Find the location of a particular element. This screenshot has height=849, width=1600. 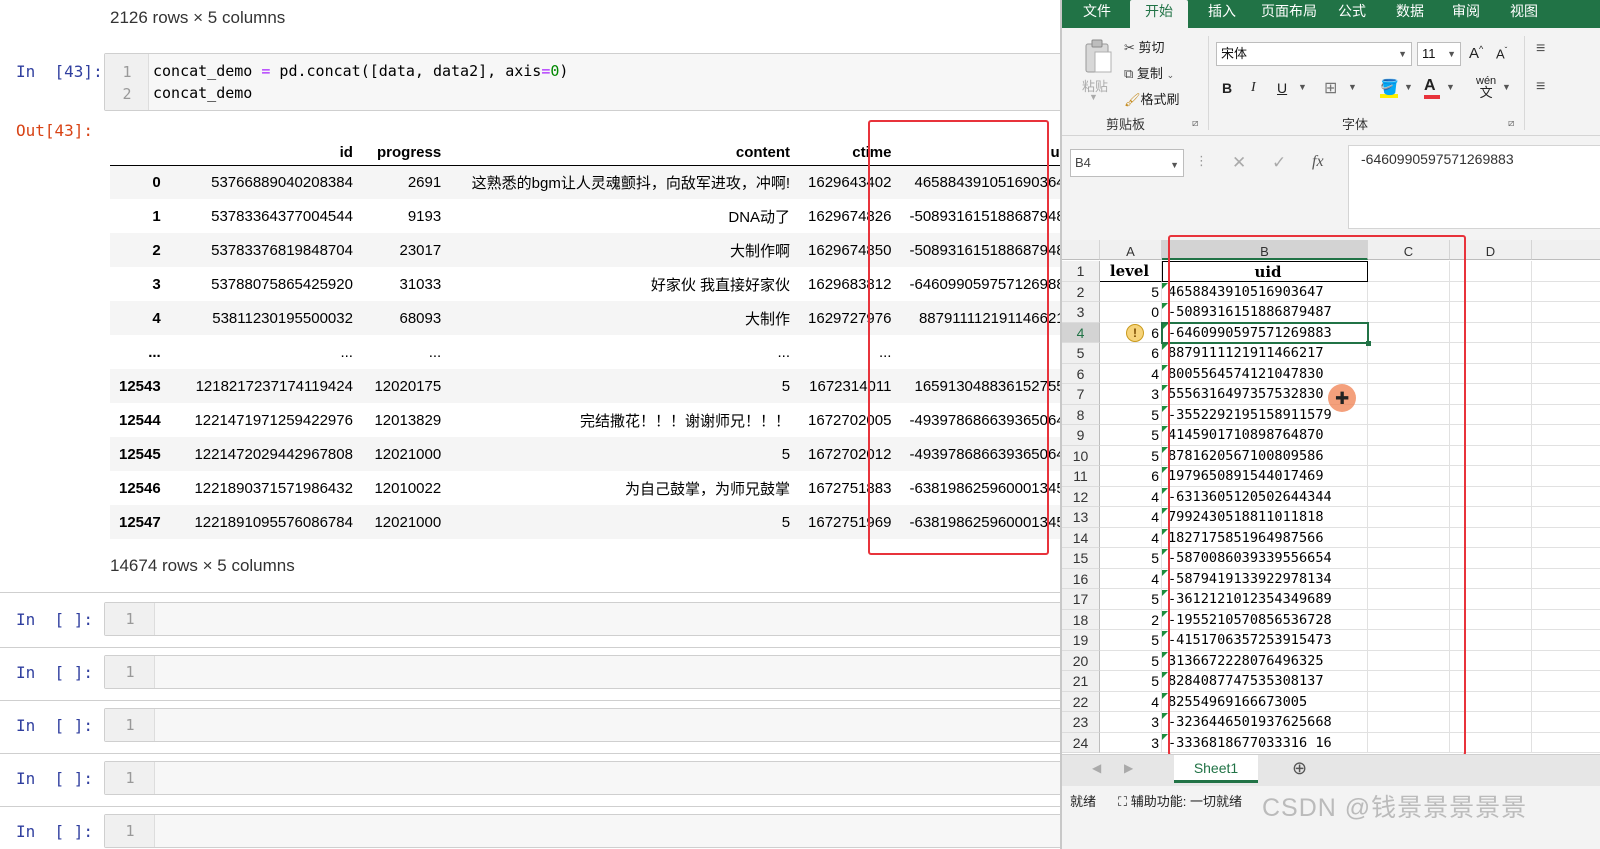

fill-color-button: 🪣 is located at coordinates (1389, 88).